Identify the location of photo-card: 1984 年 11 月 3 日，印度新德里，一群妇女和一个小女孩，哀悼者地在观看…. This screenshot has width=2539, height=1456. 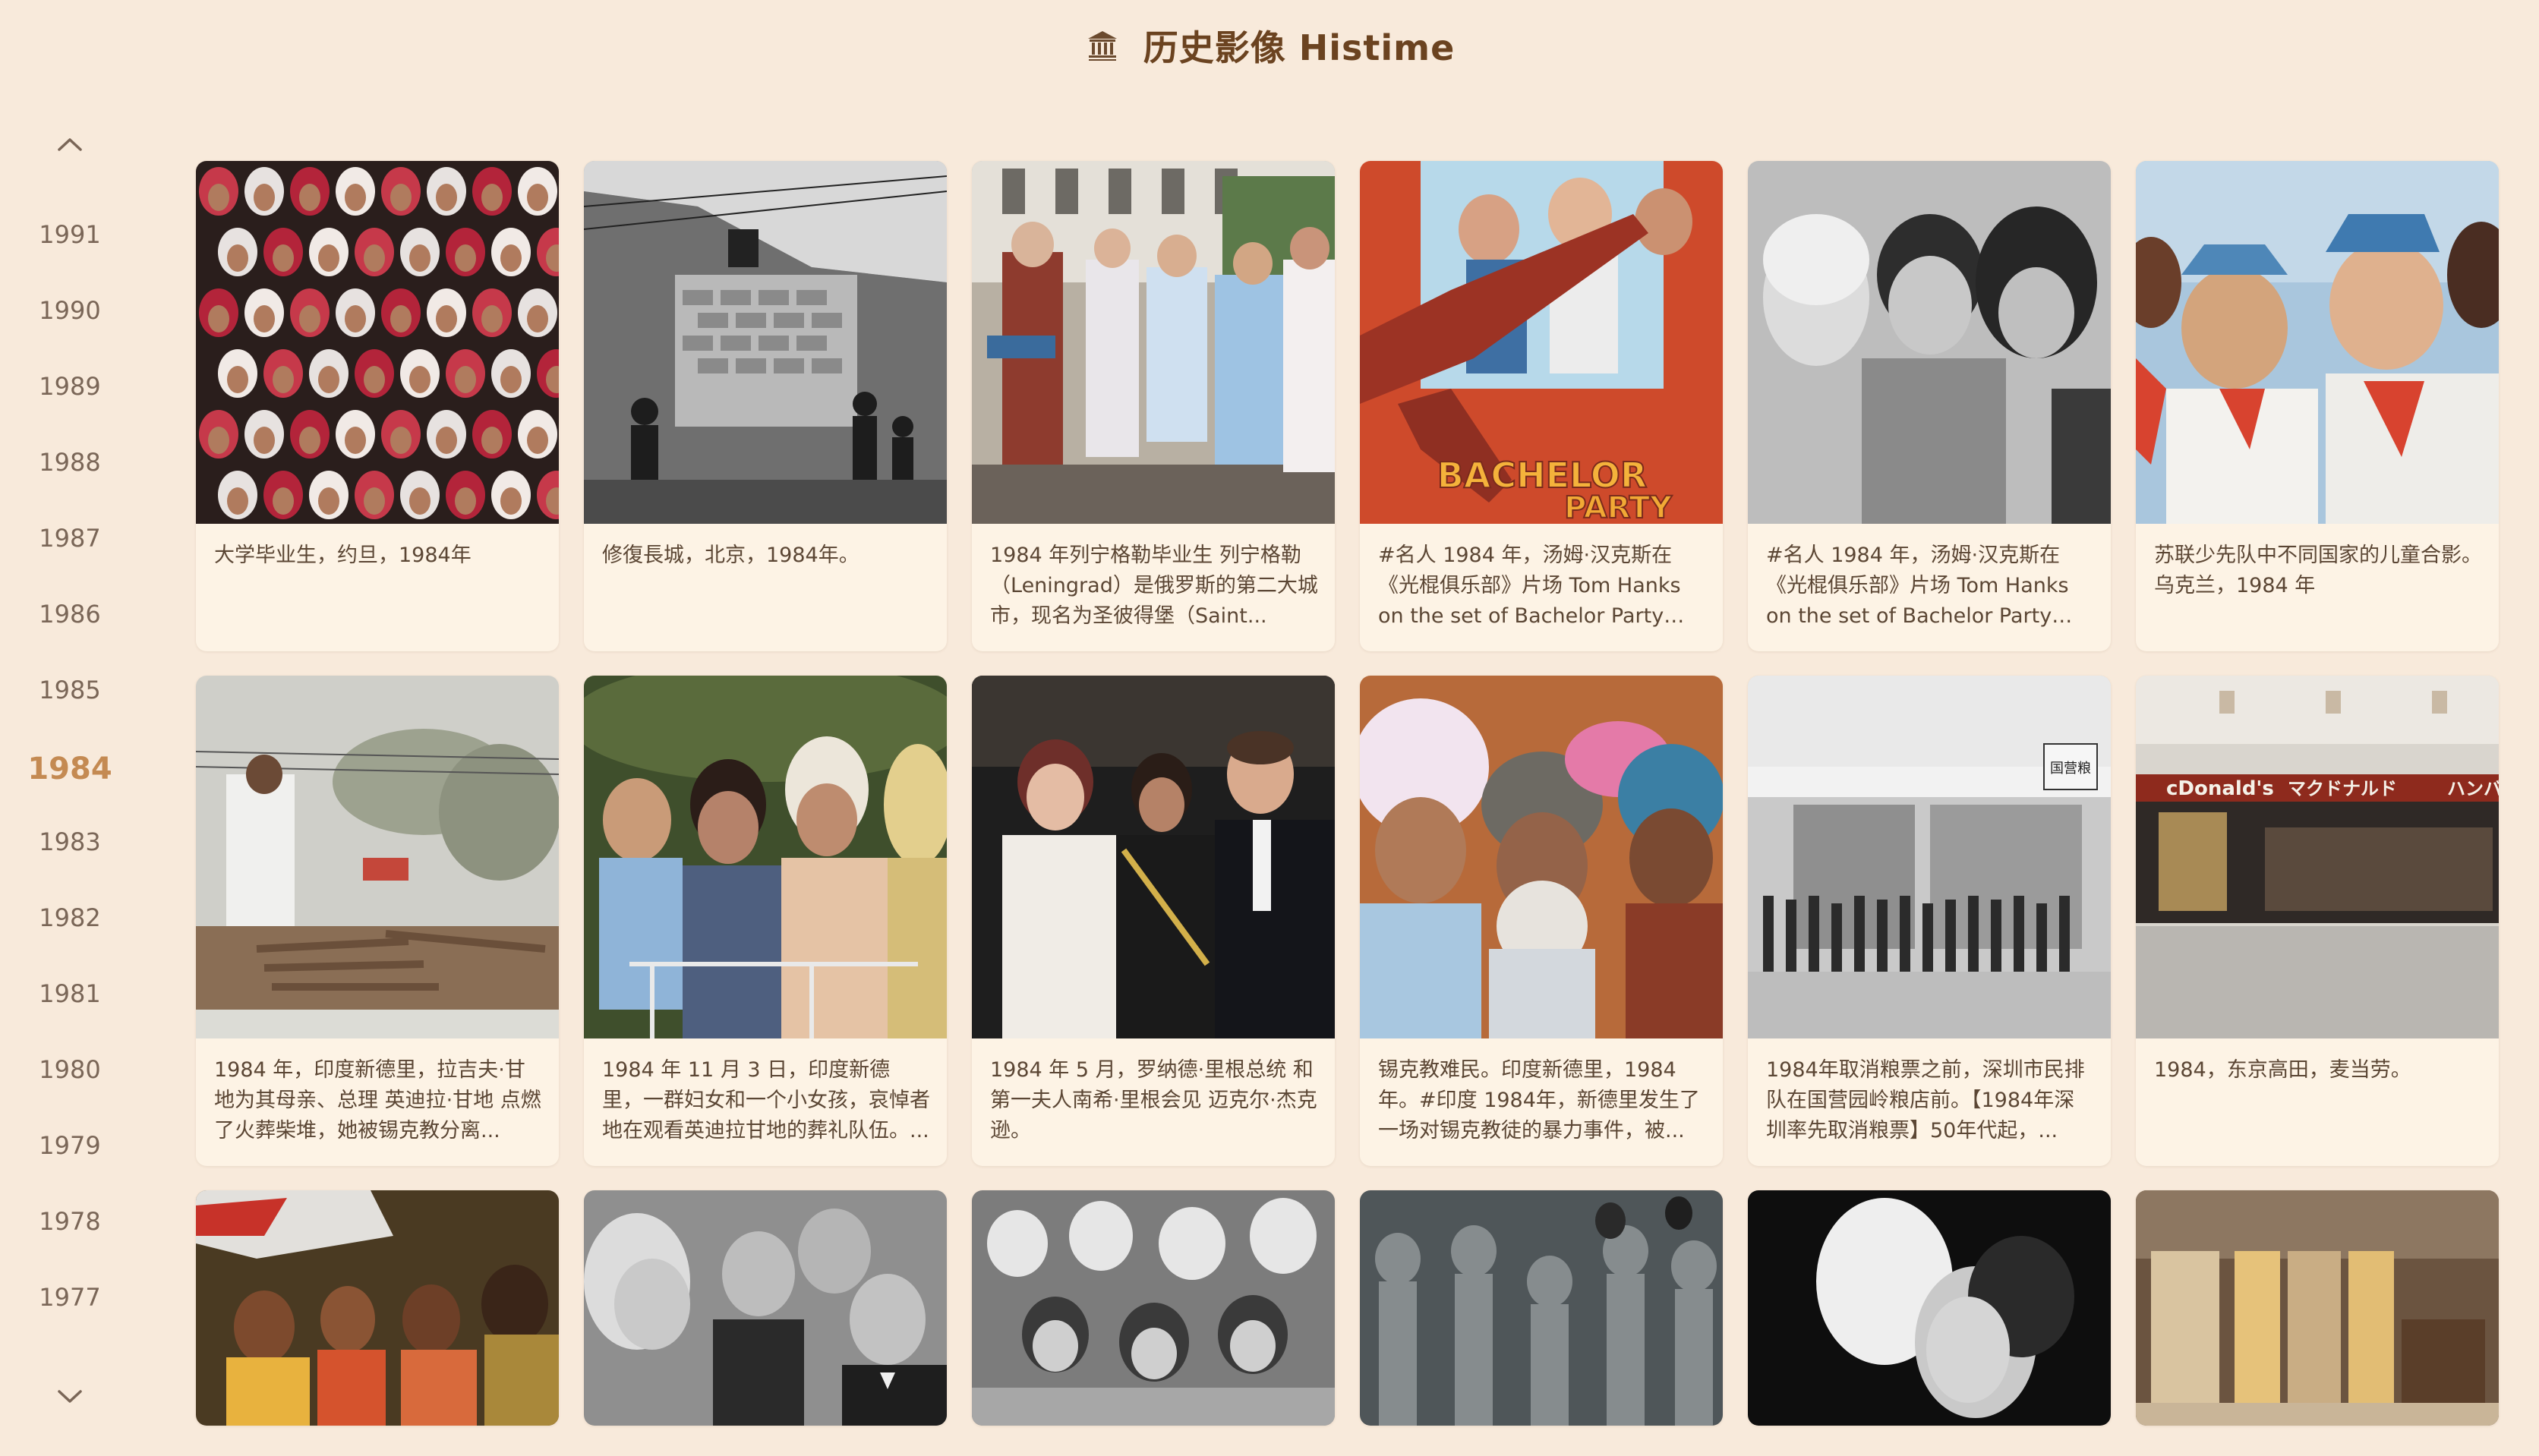
(766, 921).